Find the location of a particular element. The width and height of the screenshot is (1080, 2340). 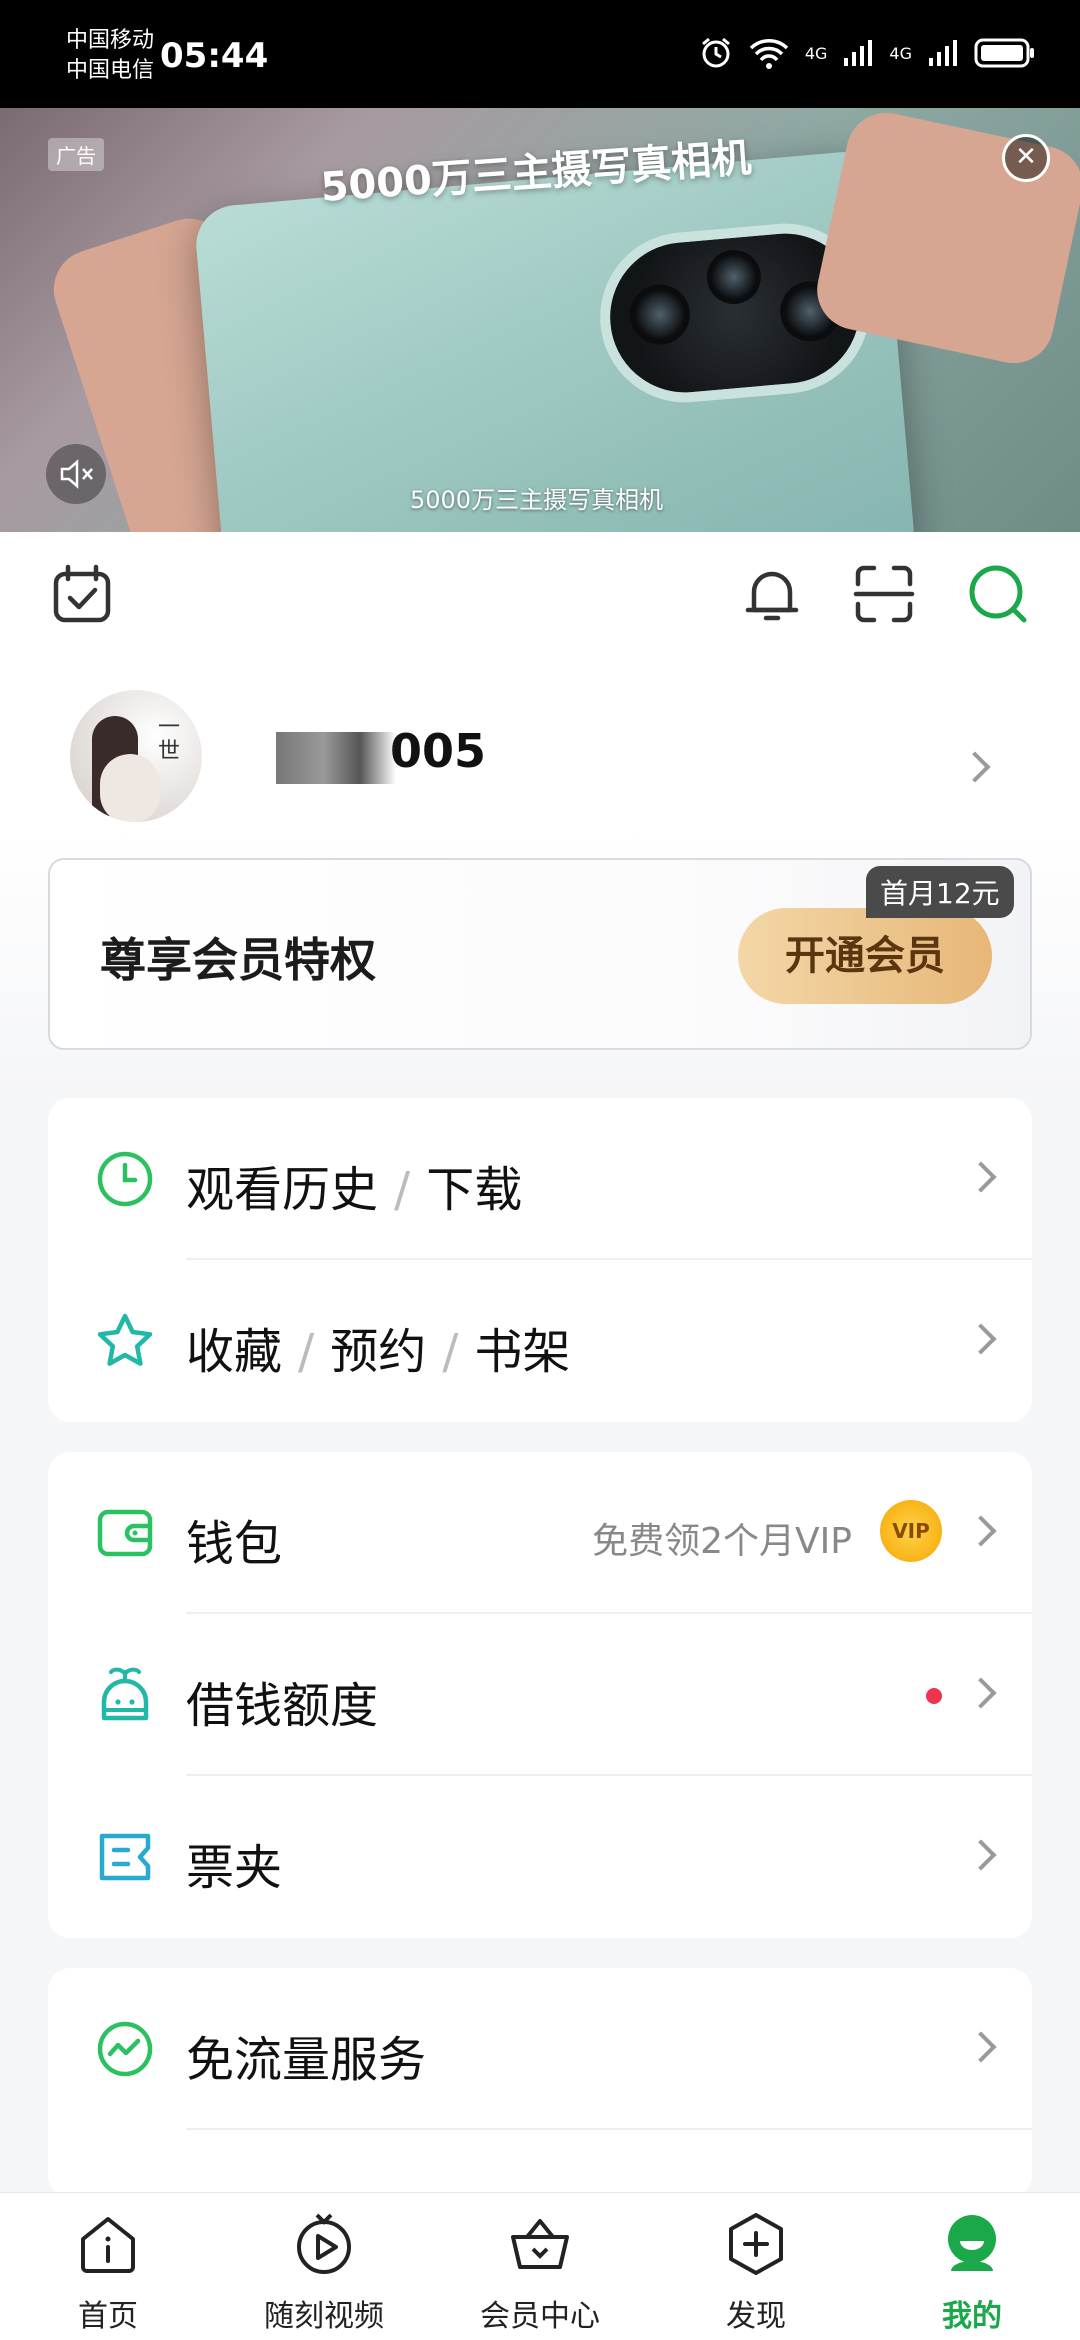

wallet-icon is located at coordinates (125, 1533).